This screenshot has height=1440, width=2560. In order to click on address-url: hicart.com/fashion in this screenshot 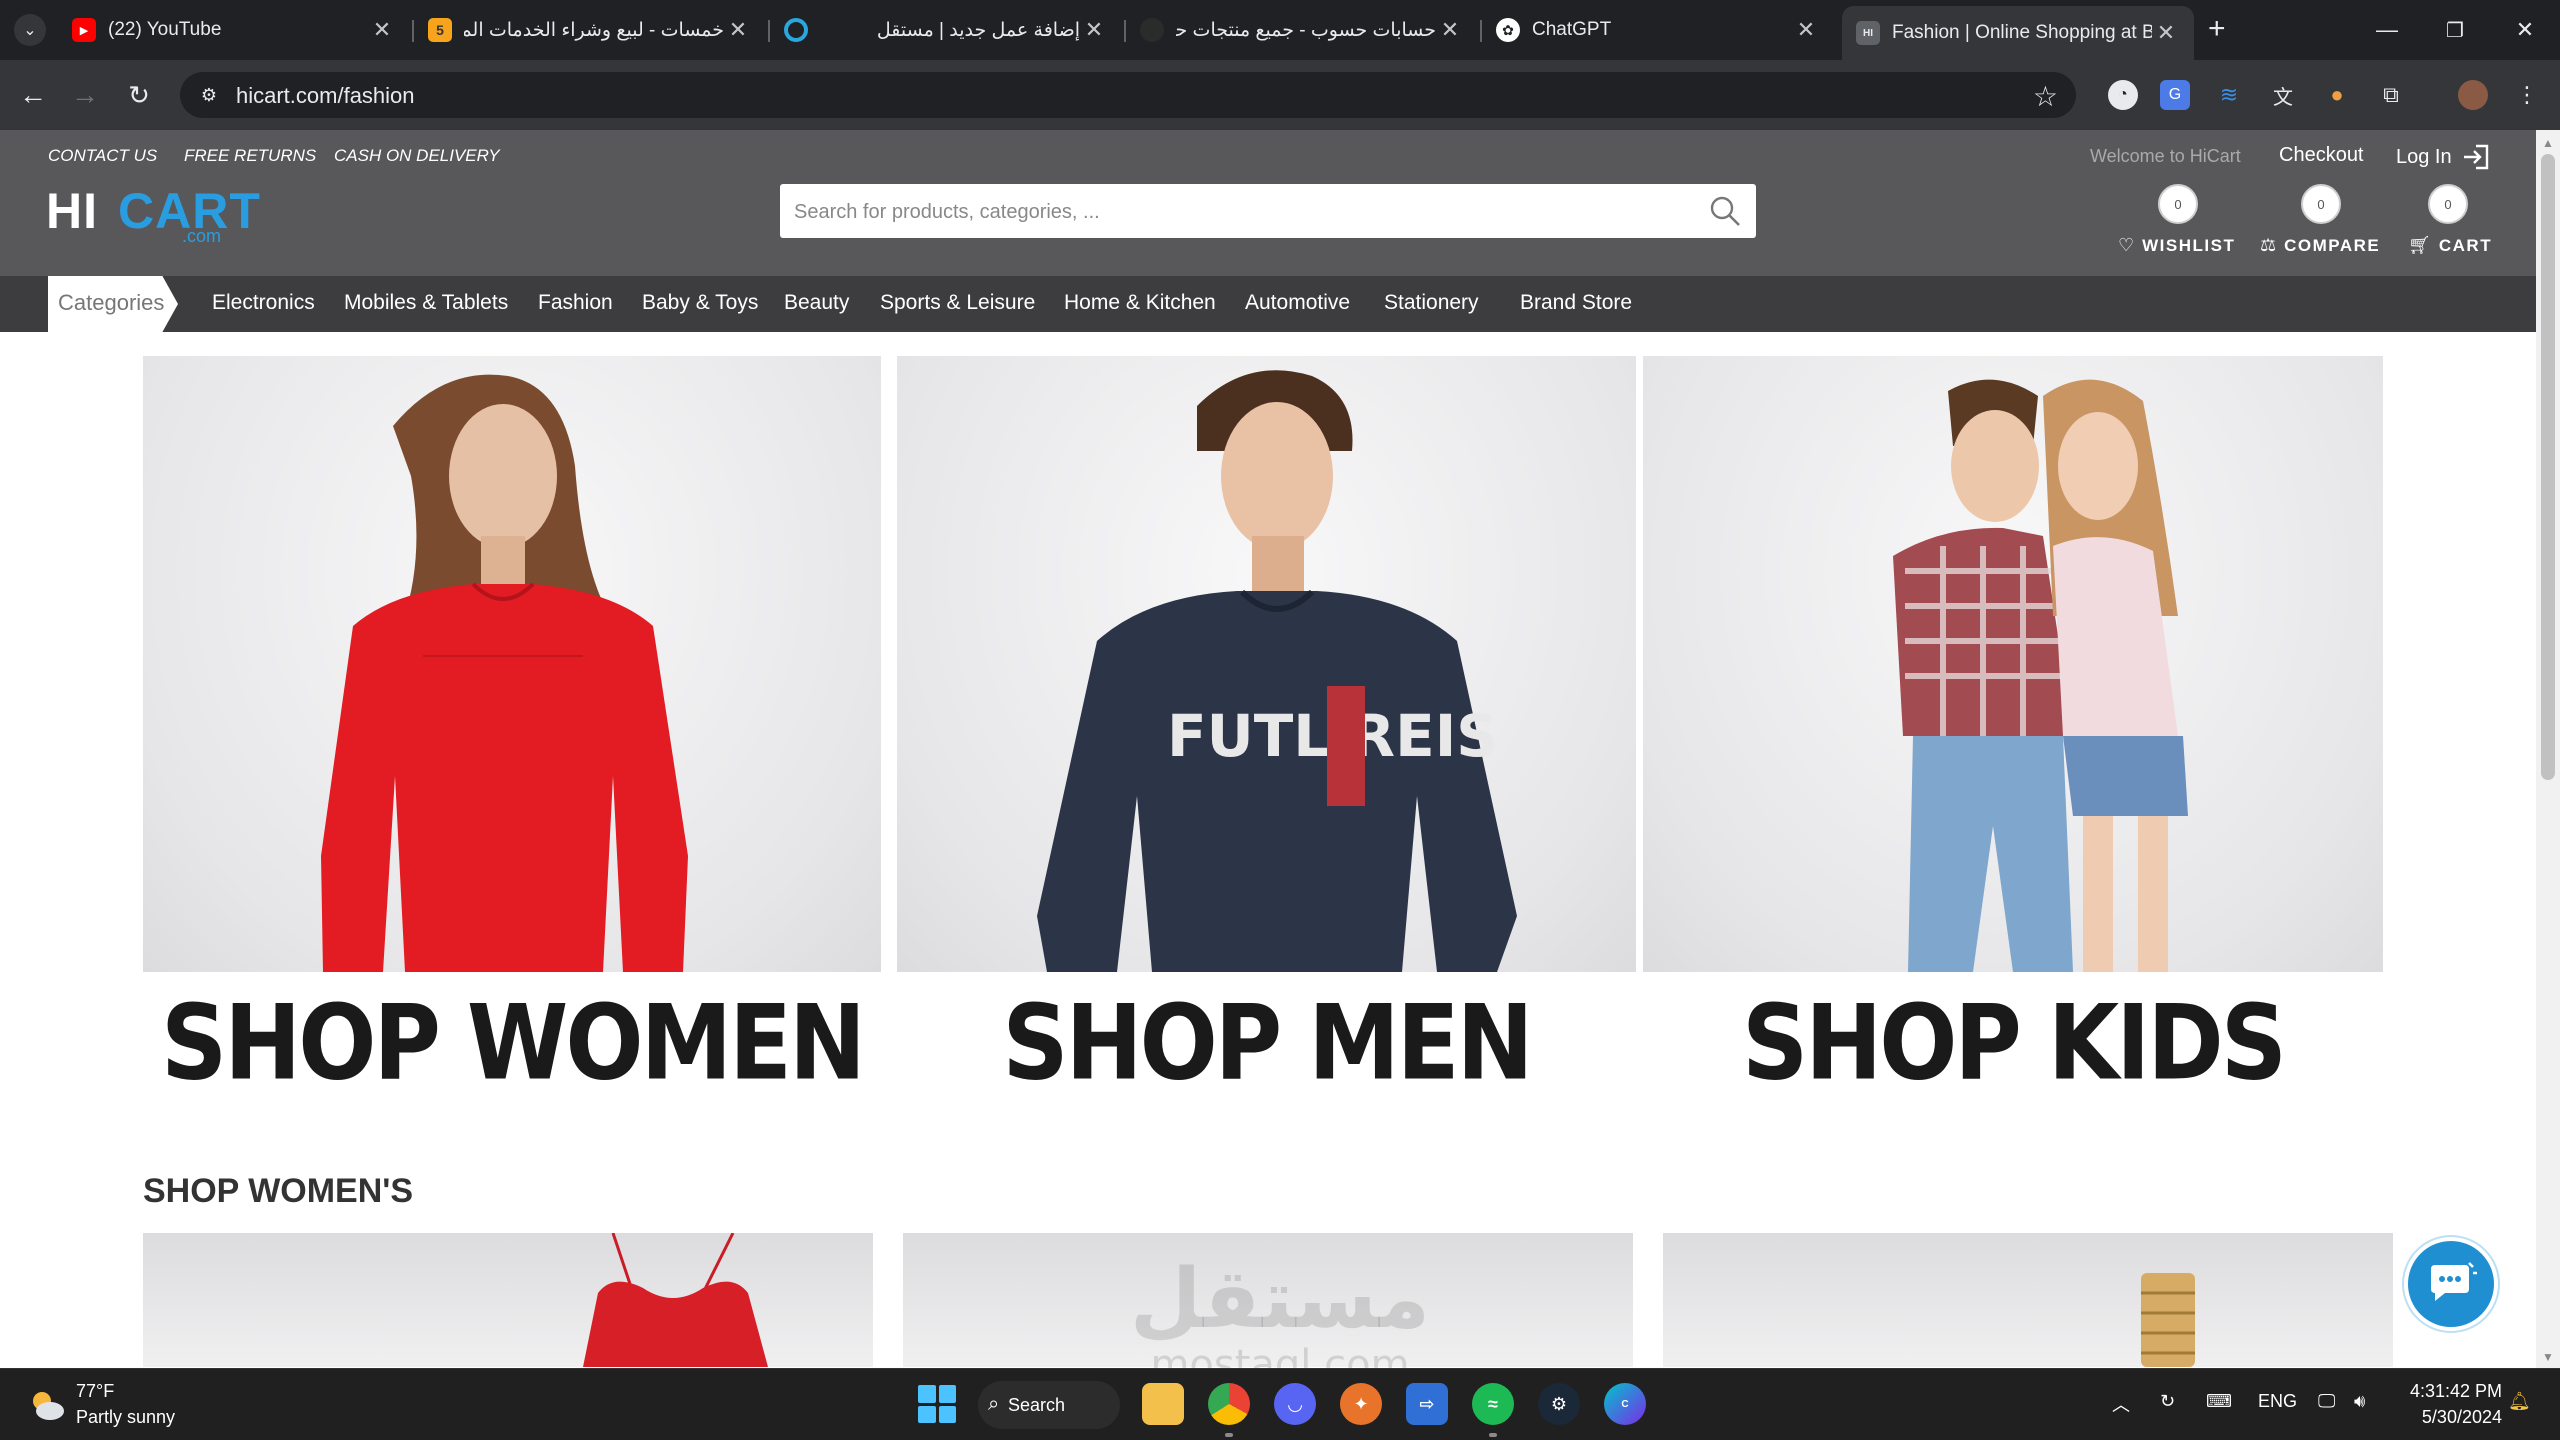, I will do `click(325, 96)`.